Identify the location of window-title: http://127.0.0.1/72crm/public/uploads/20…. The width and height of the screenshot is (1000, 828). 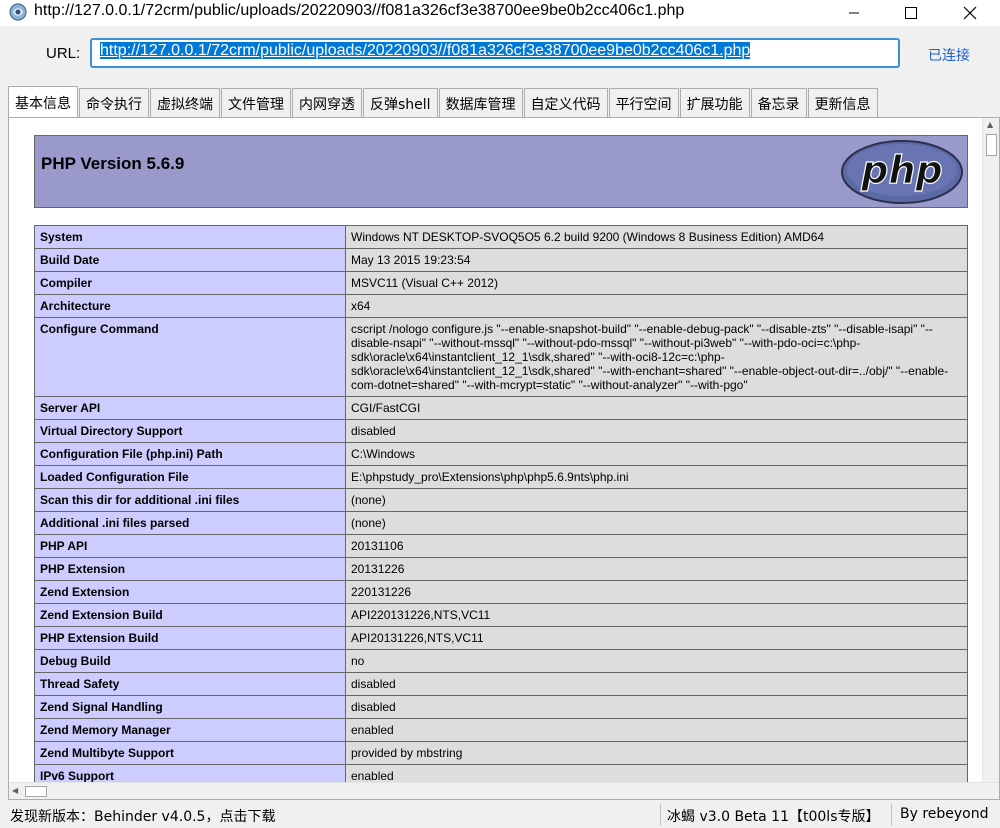
(359, 10).